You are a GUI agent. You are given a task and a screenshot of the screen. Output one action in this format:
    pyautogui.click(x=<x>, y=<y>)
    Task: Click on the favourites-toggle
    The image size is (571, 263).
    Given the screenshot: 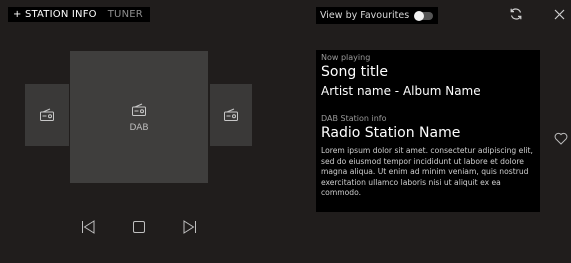 What is the action you would take?
    pyautogui.click(x=424, y=15)
    